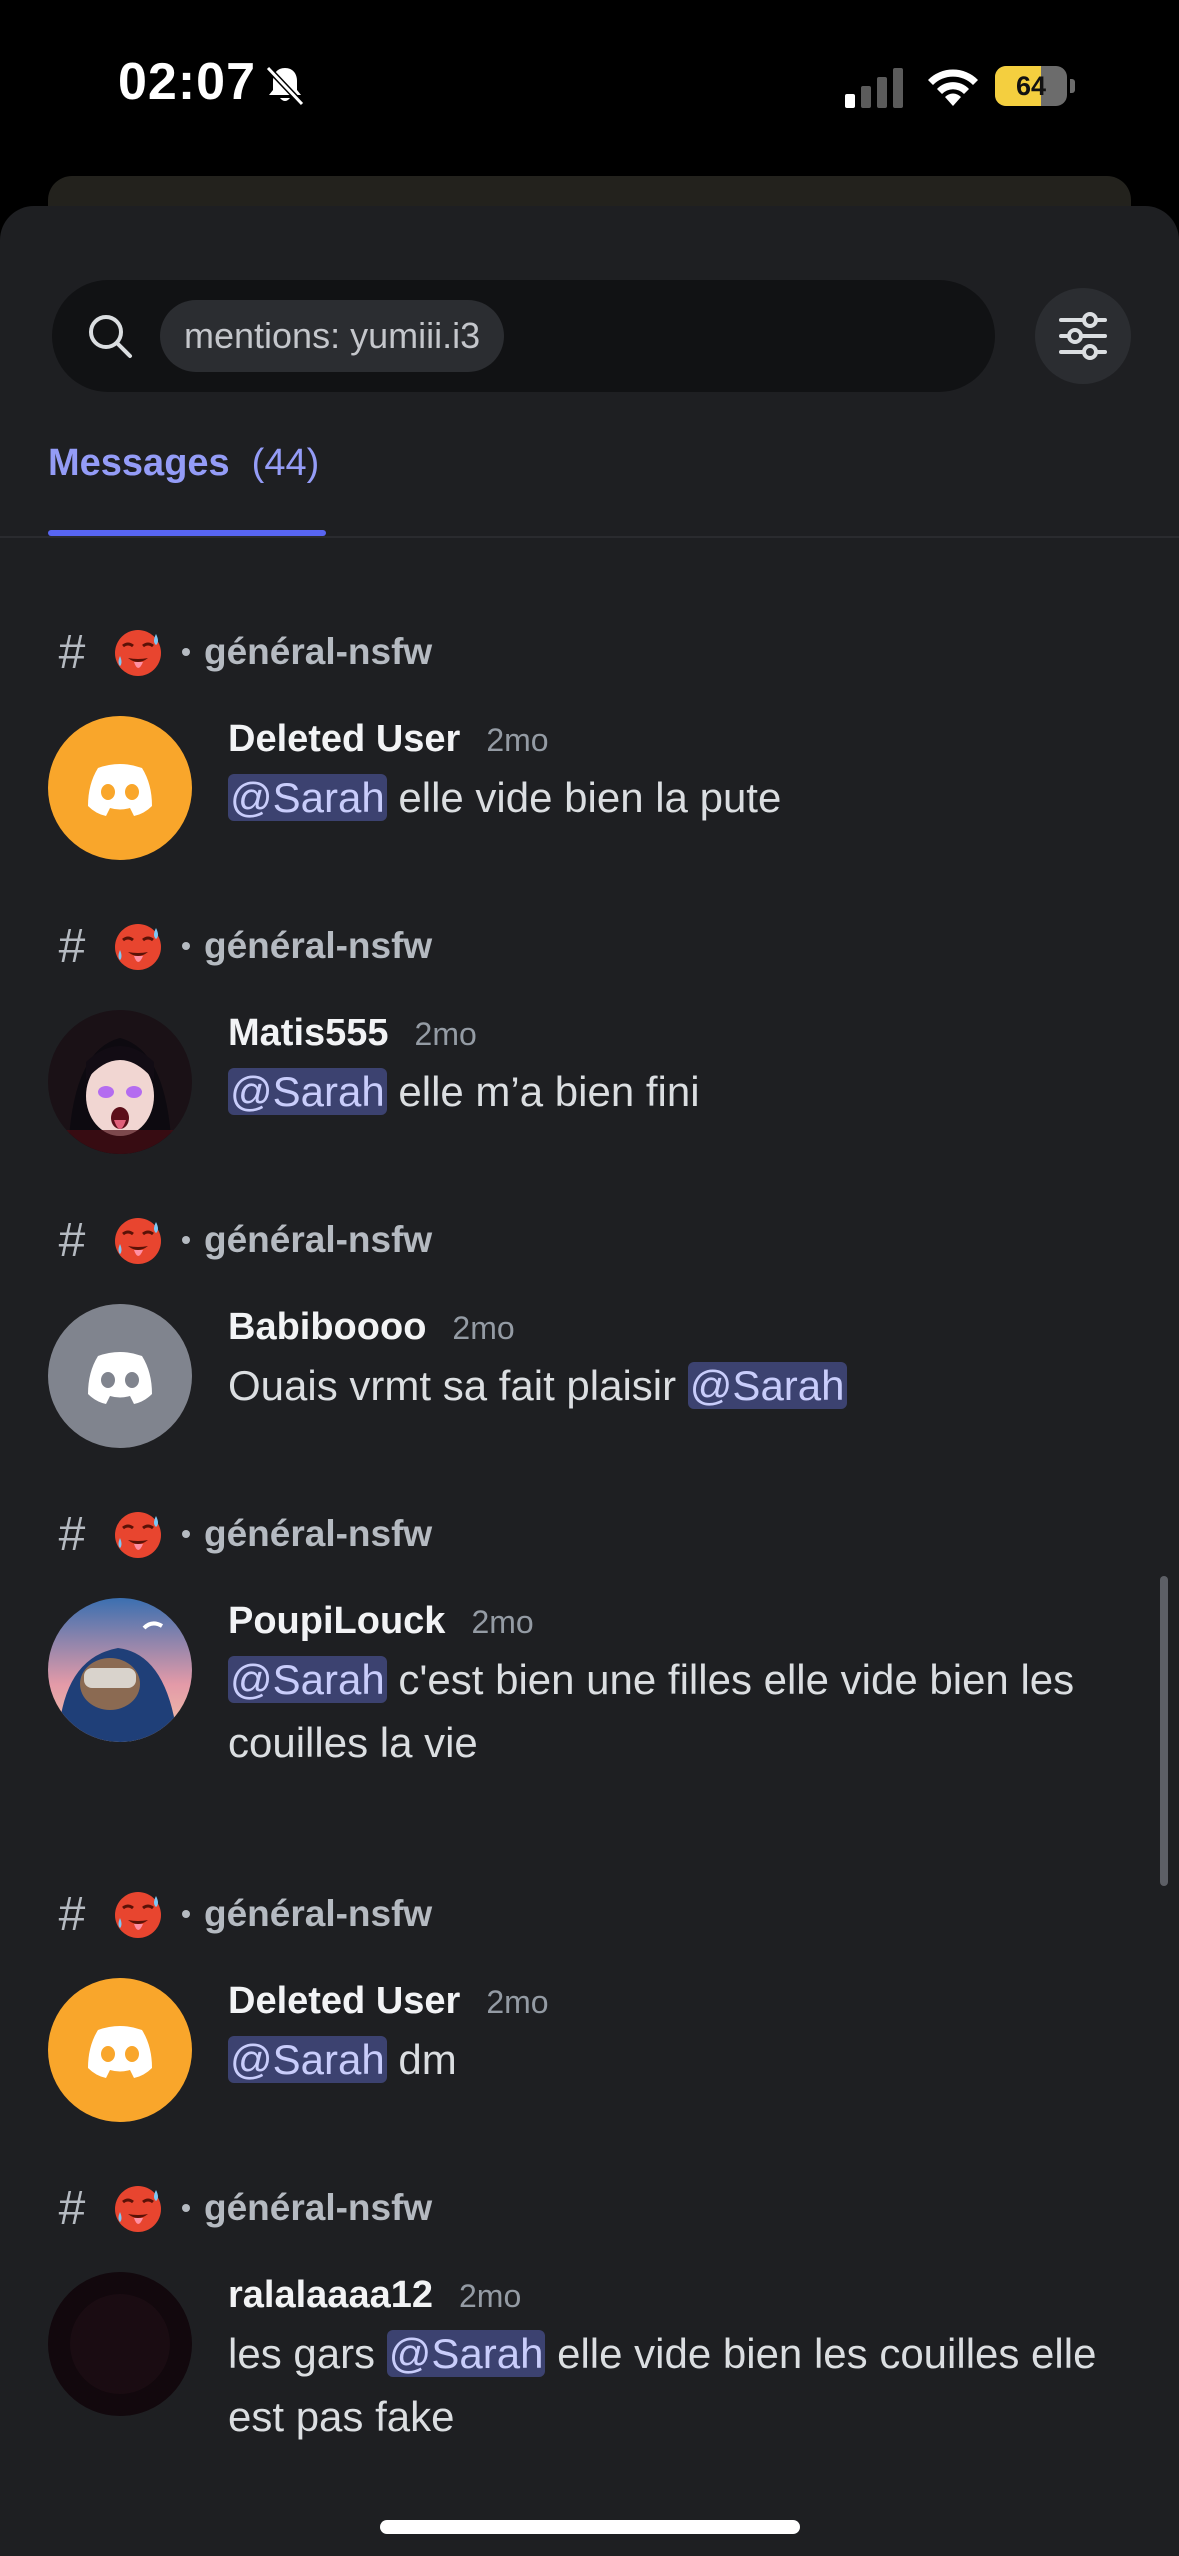 The width and height of the screenshot is (1179, 2556). I want to click on message-text: @Sarah elle vide bien la pute, so click(668, 797).